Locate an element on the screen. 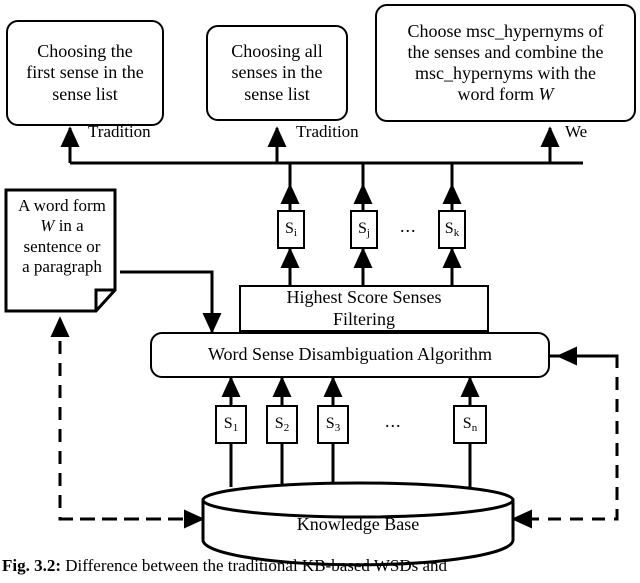 Image resolution: width=640 pixels, height=583 pixels. sense-sk-letter: S is located at coordinates (449, 228).